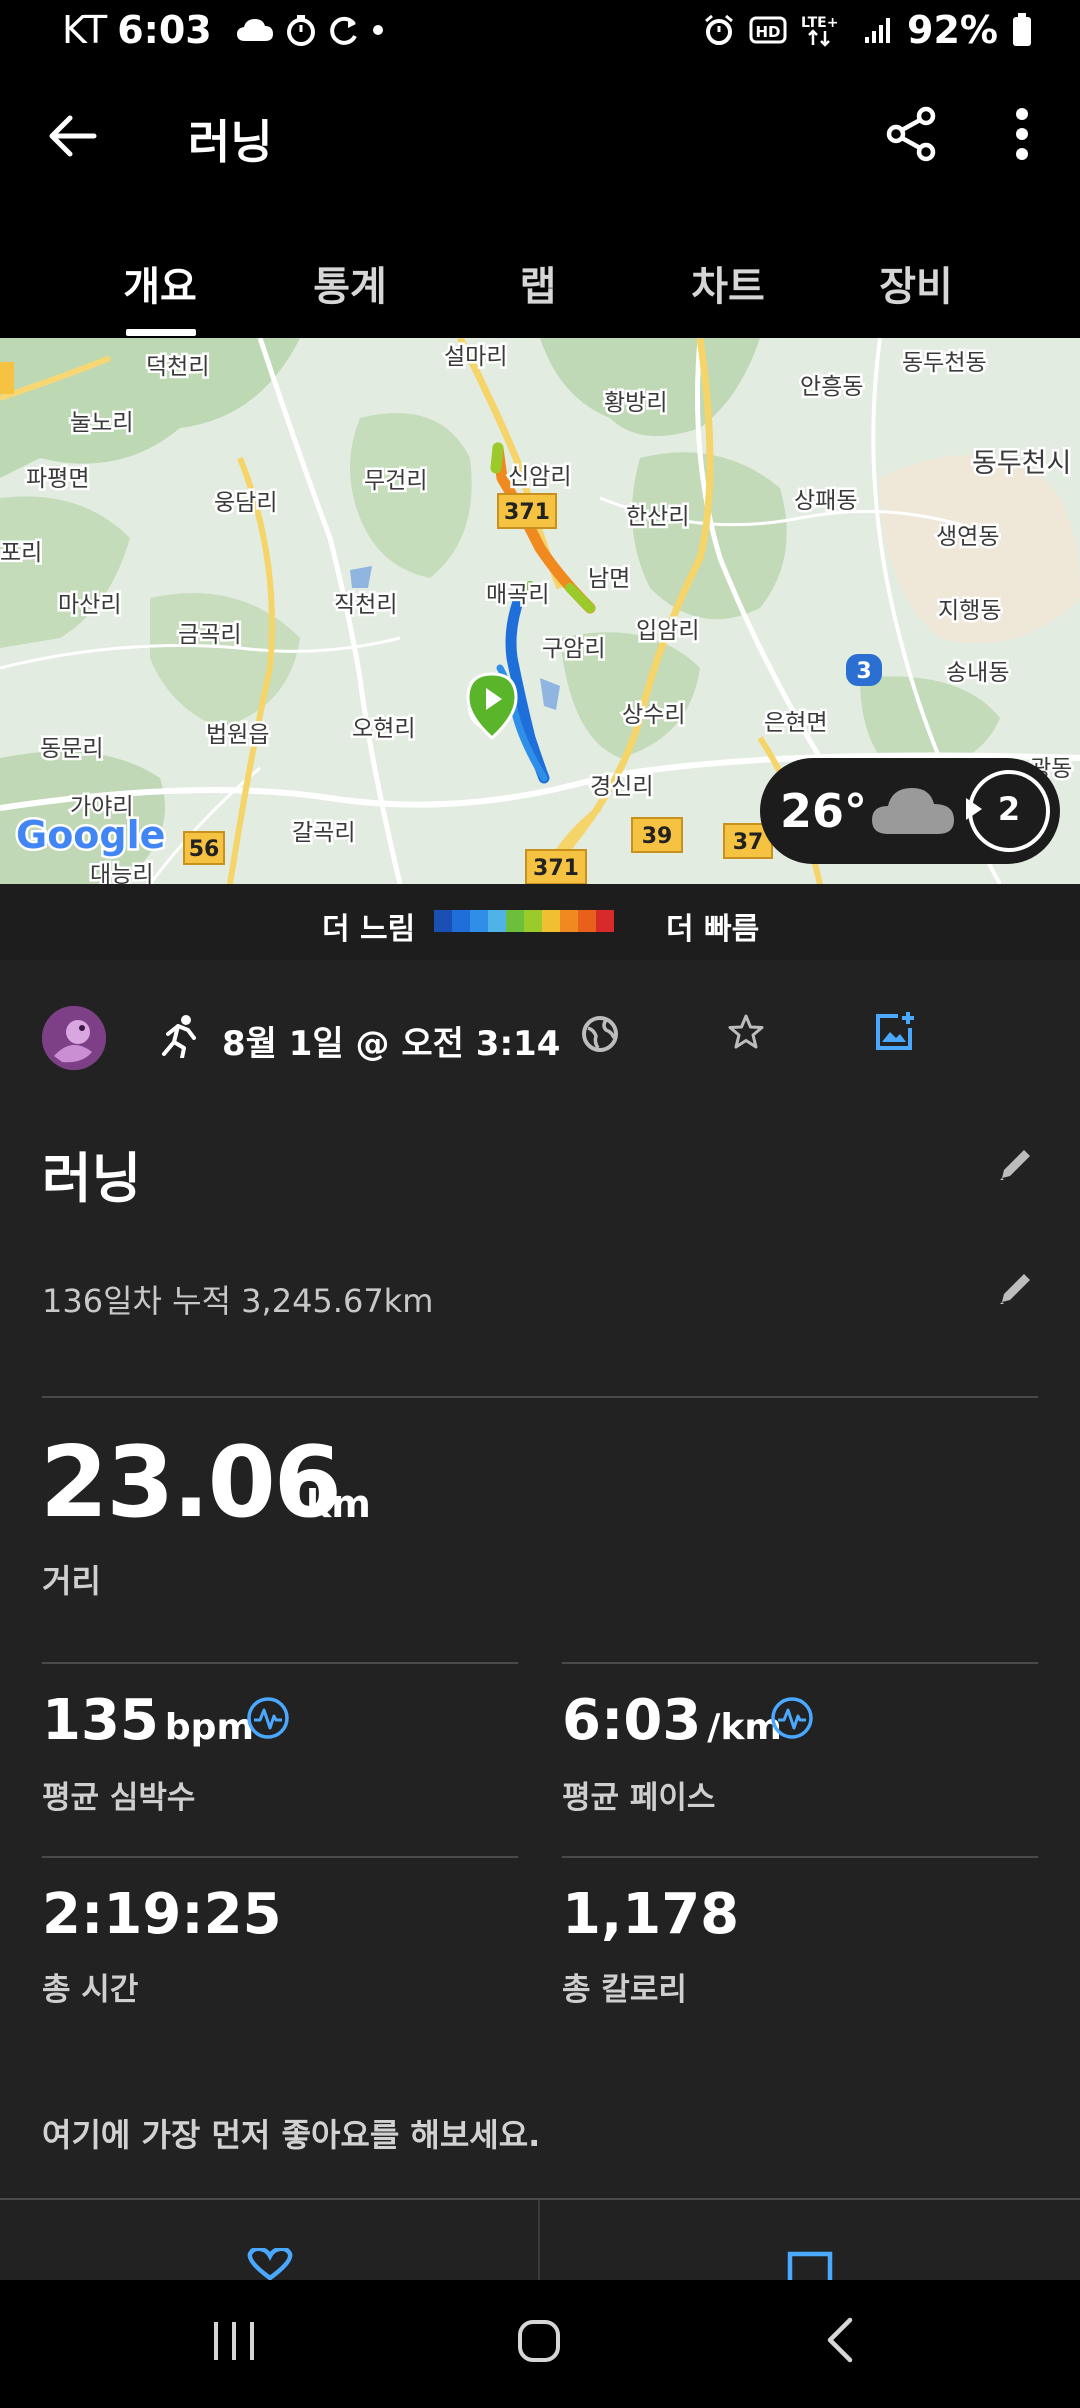  Describe the element at coordinates (944, 363) in the screenshot. I see `place-label: 동두천동` at that location.